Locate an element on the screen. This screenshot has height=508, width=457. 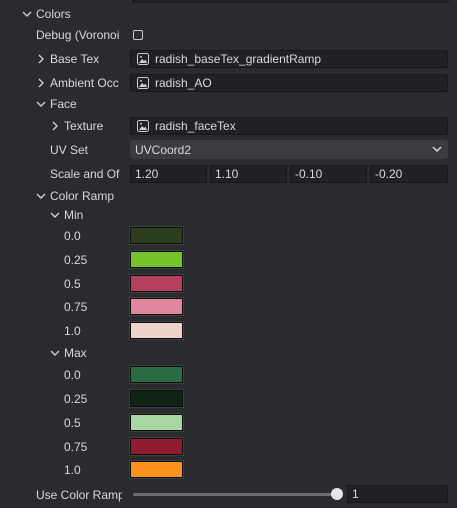
max-stop-label: 0.25 is located at coordinates (76, 399).